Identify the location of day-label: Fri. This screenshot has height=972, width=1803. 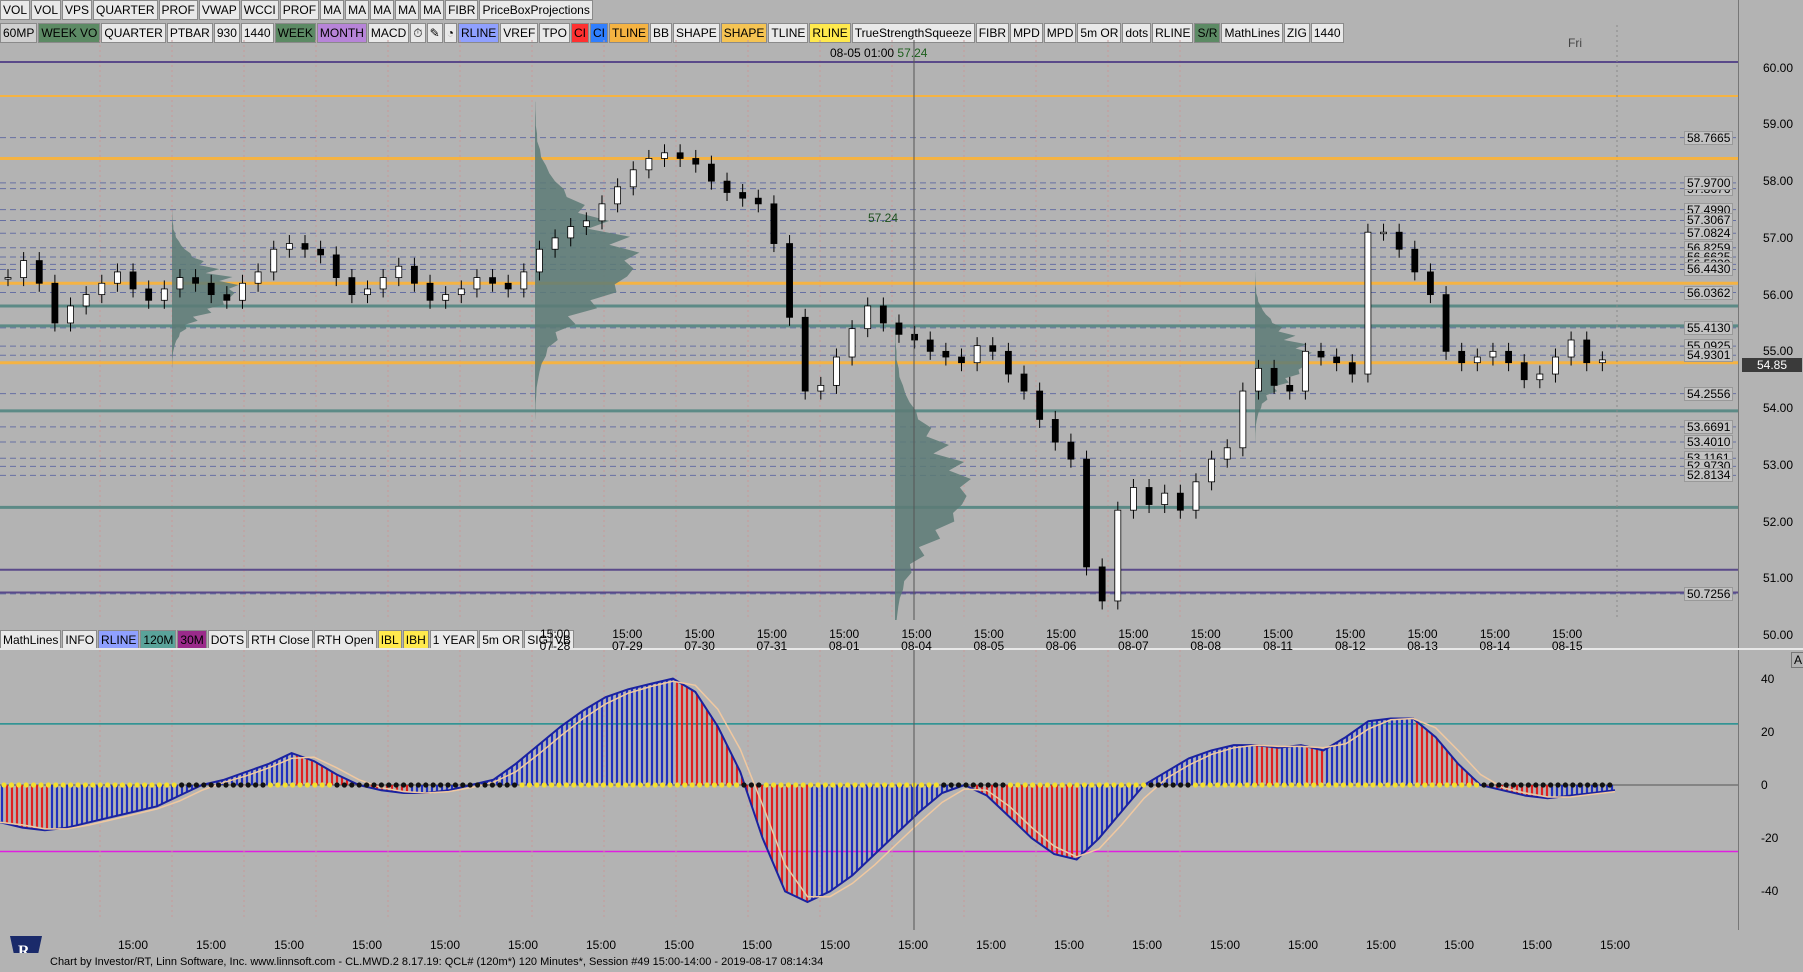
(1575, 43).